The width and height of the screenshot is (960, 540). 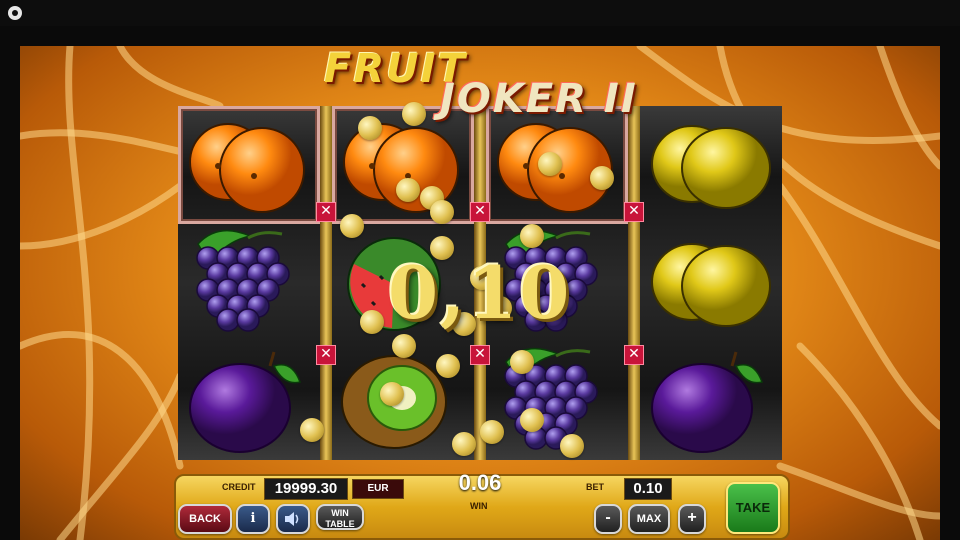 I want to click on sound-button, so click(x=293, y=519).